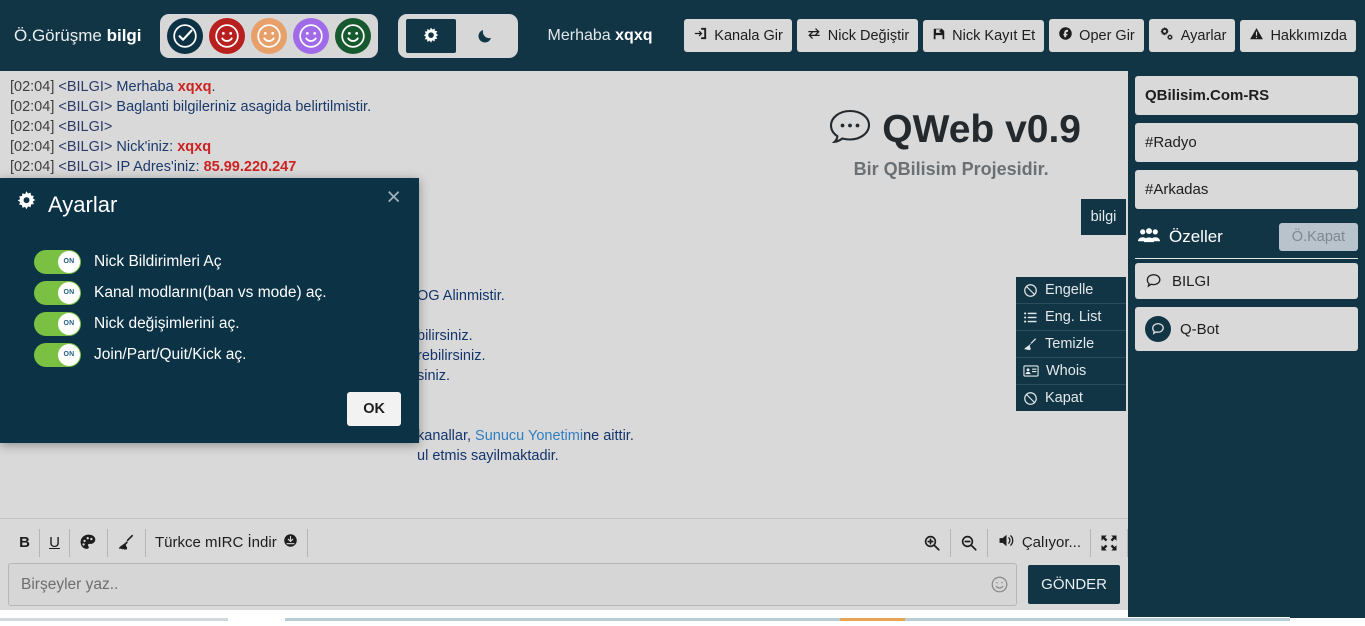 This screenshot has height=626, width=1365. Describe the element at coordinates (160, 167) in the screenshot. I see `chat-text: IP Adres'iniz:` at that location.